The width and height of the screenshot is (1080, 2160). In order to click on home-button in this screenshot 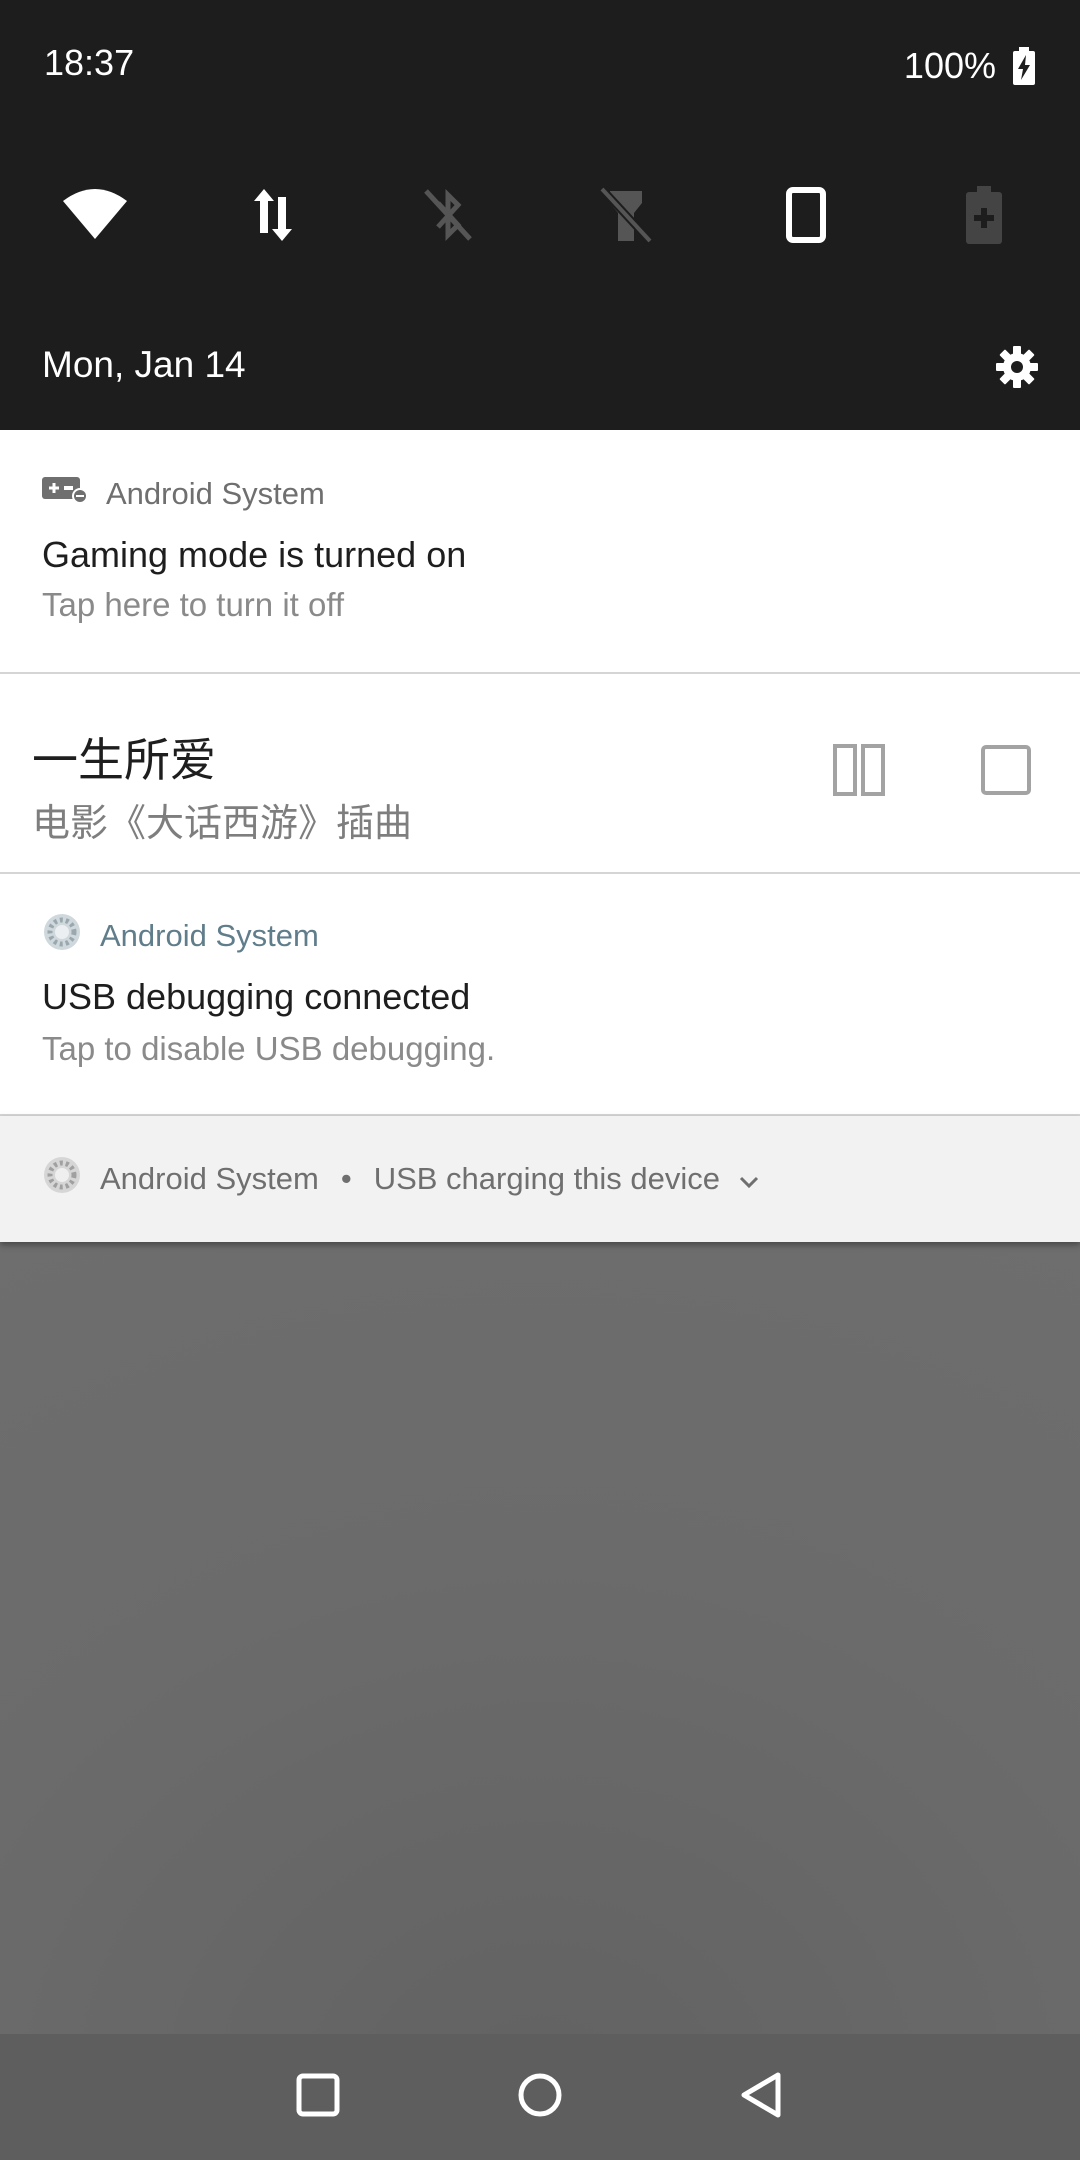, I will do `click(540, 2097)`.